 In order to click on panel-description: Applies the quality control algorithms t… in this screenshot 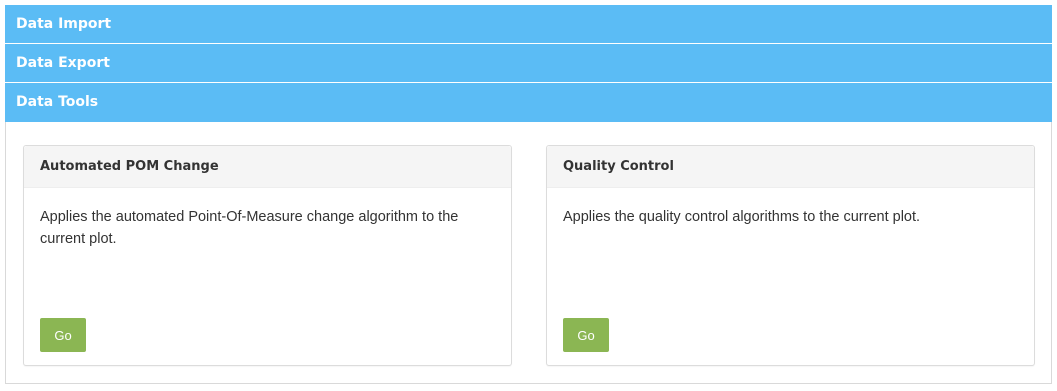, I will do `click(742, 217)`.